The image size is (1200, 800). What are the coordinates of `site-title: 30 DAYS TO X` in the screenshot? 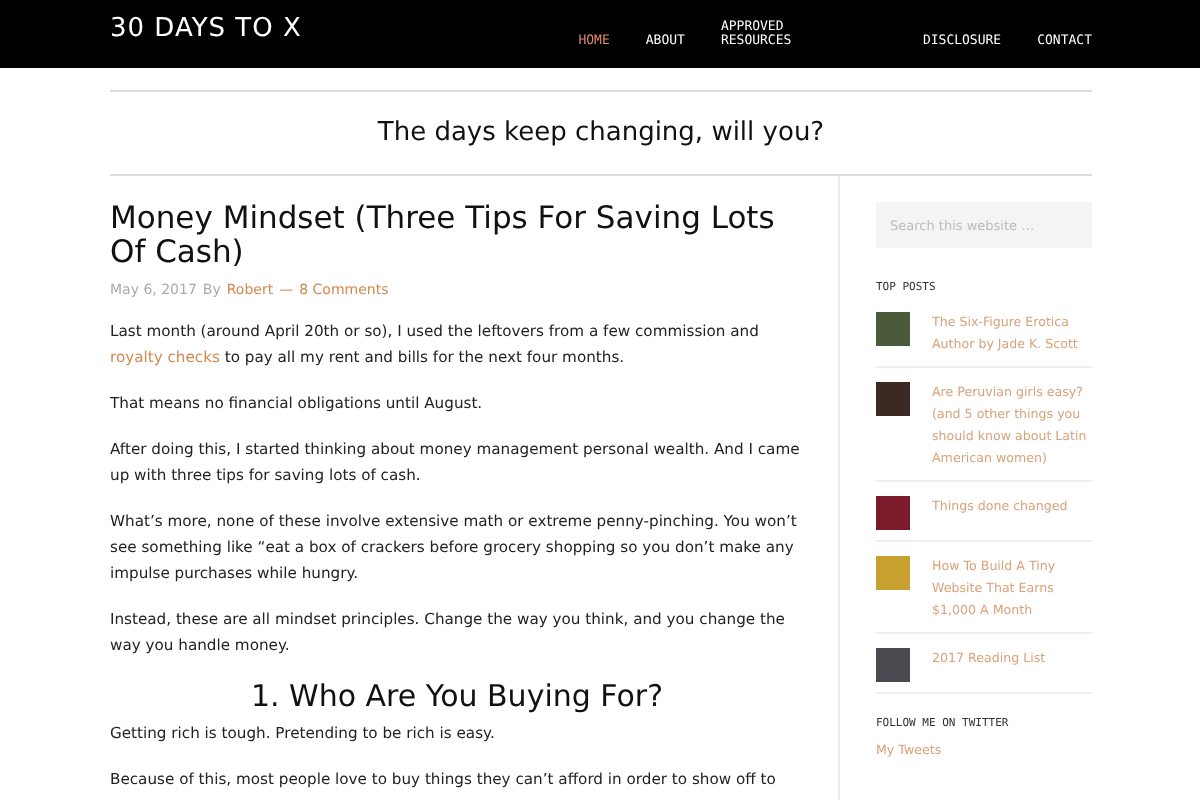 It's located at (206, 34).